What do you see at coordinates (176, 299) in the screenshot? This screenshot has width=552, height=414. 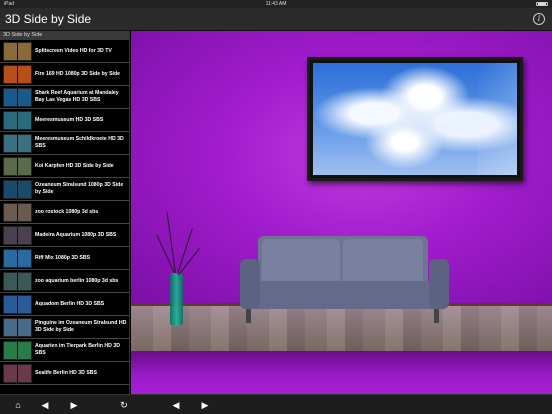 I see `vase` at bounding box center [176, 299].